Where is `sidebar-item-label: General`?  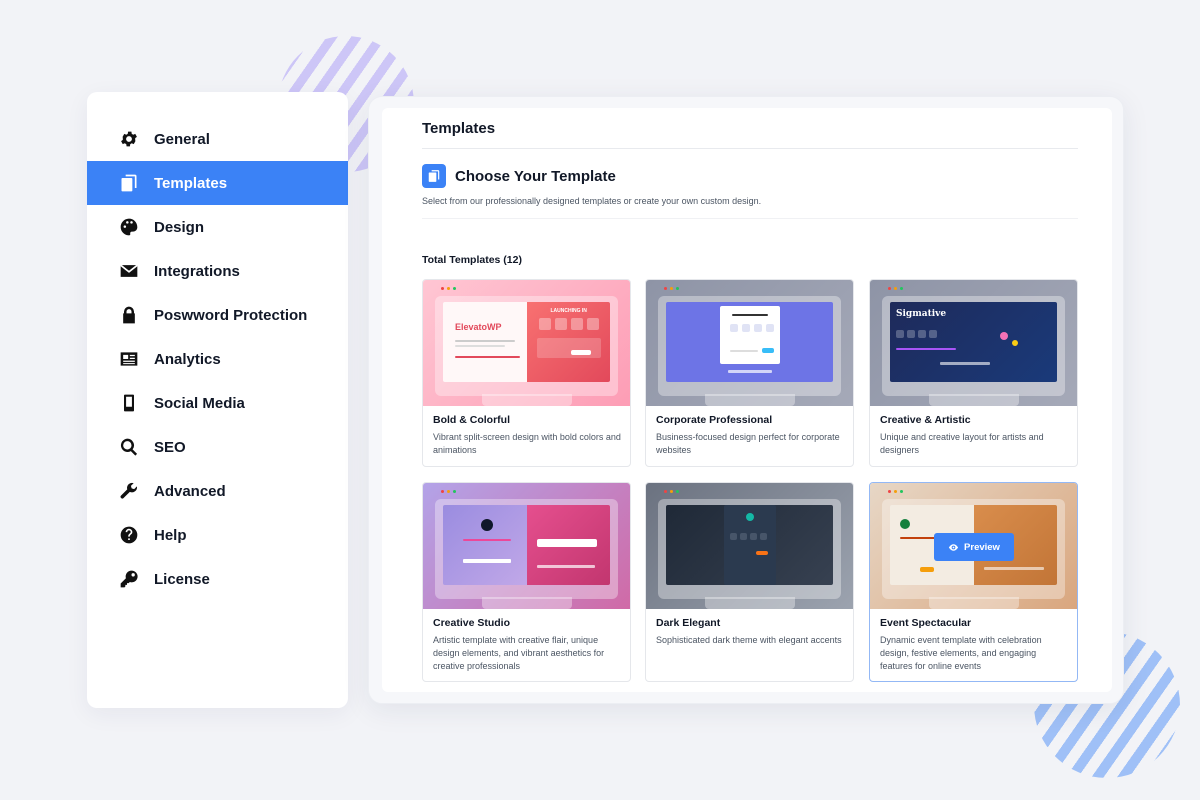
sidebar-item-label: General is located at coordinates (182, 139).